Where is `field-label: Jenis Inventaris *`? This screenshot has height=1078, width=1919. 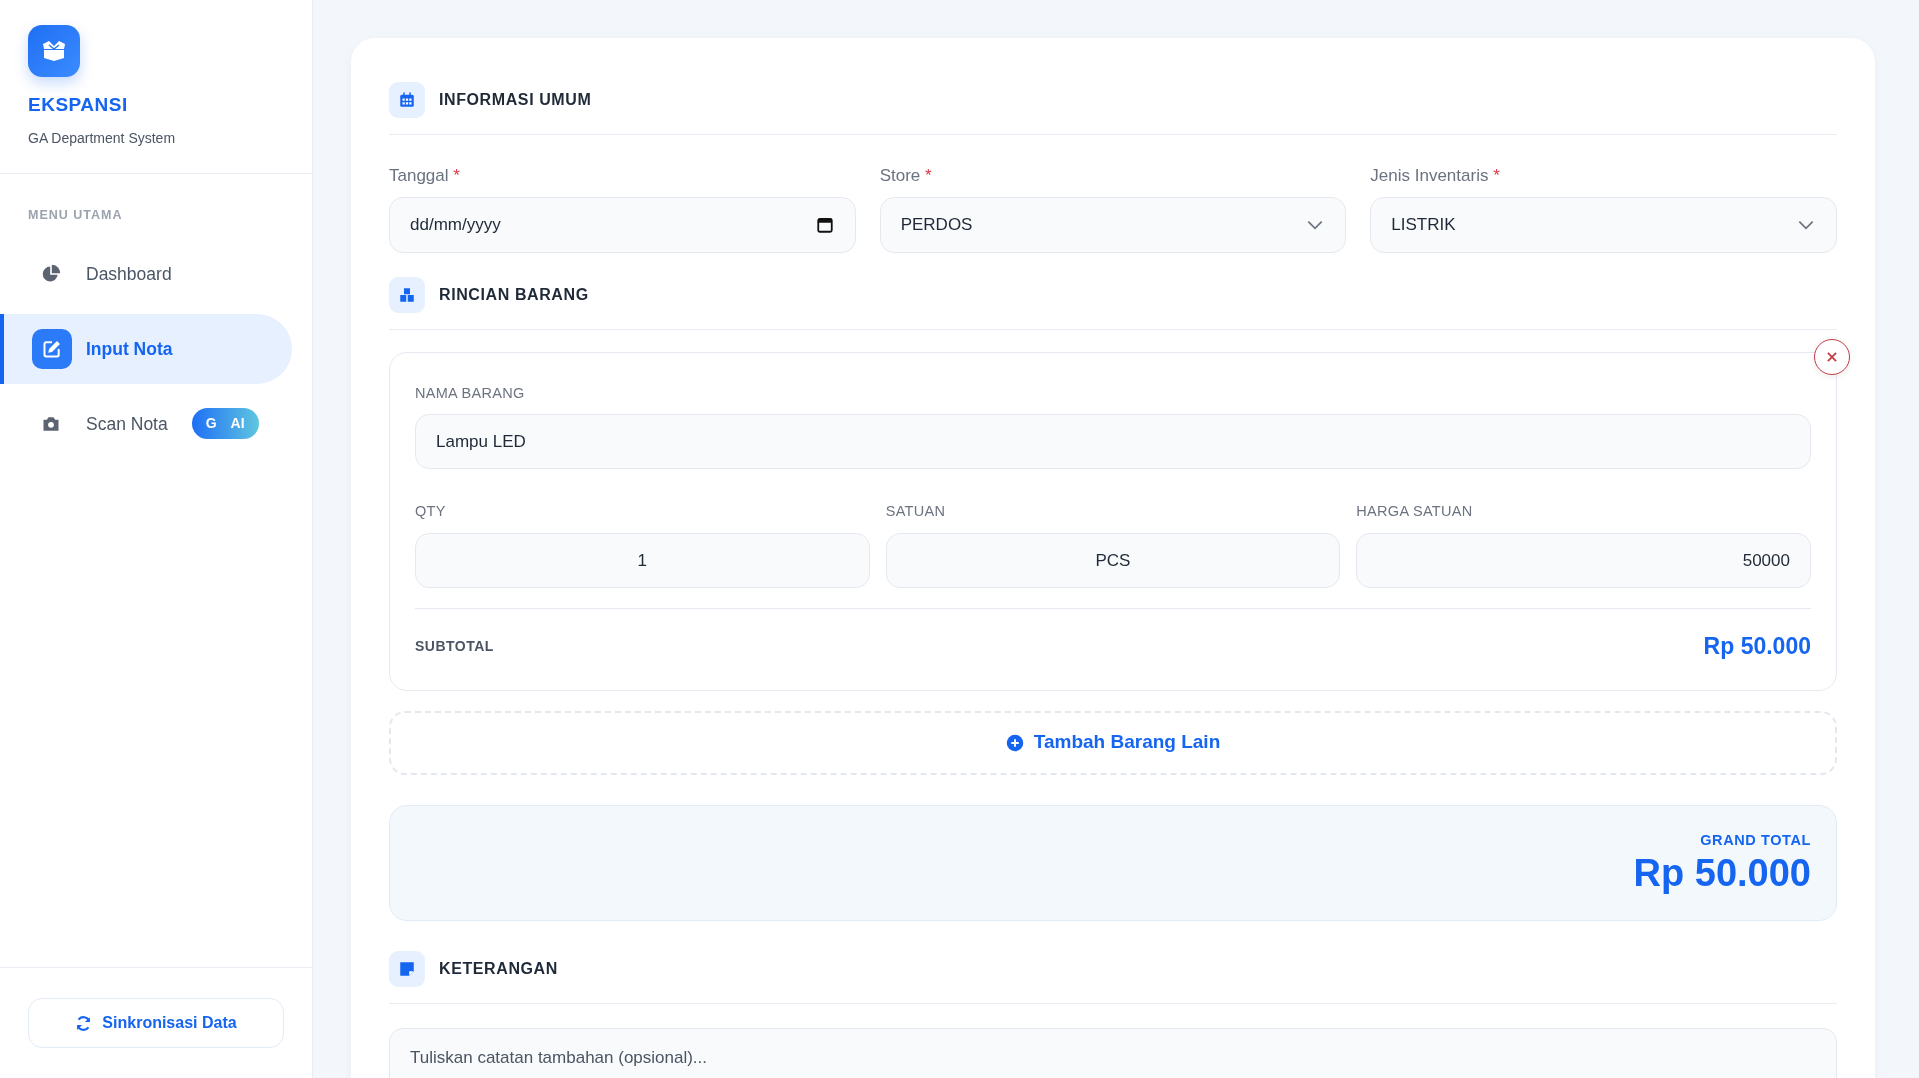 field-label: Jenis Inventaris * is located at coordinates (1435, 176).